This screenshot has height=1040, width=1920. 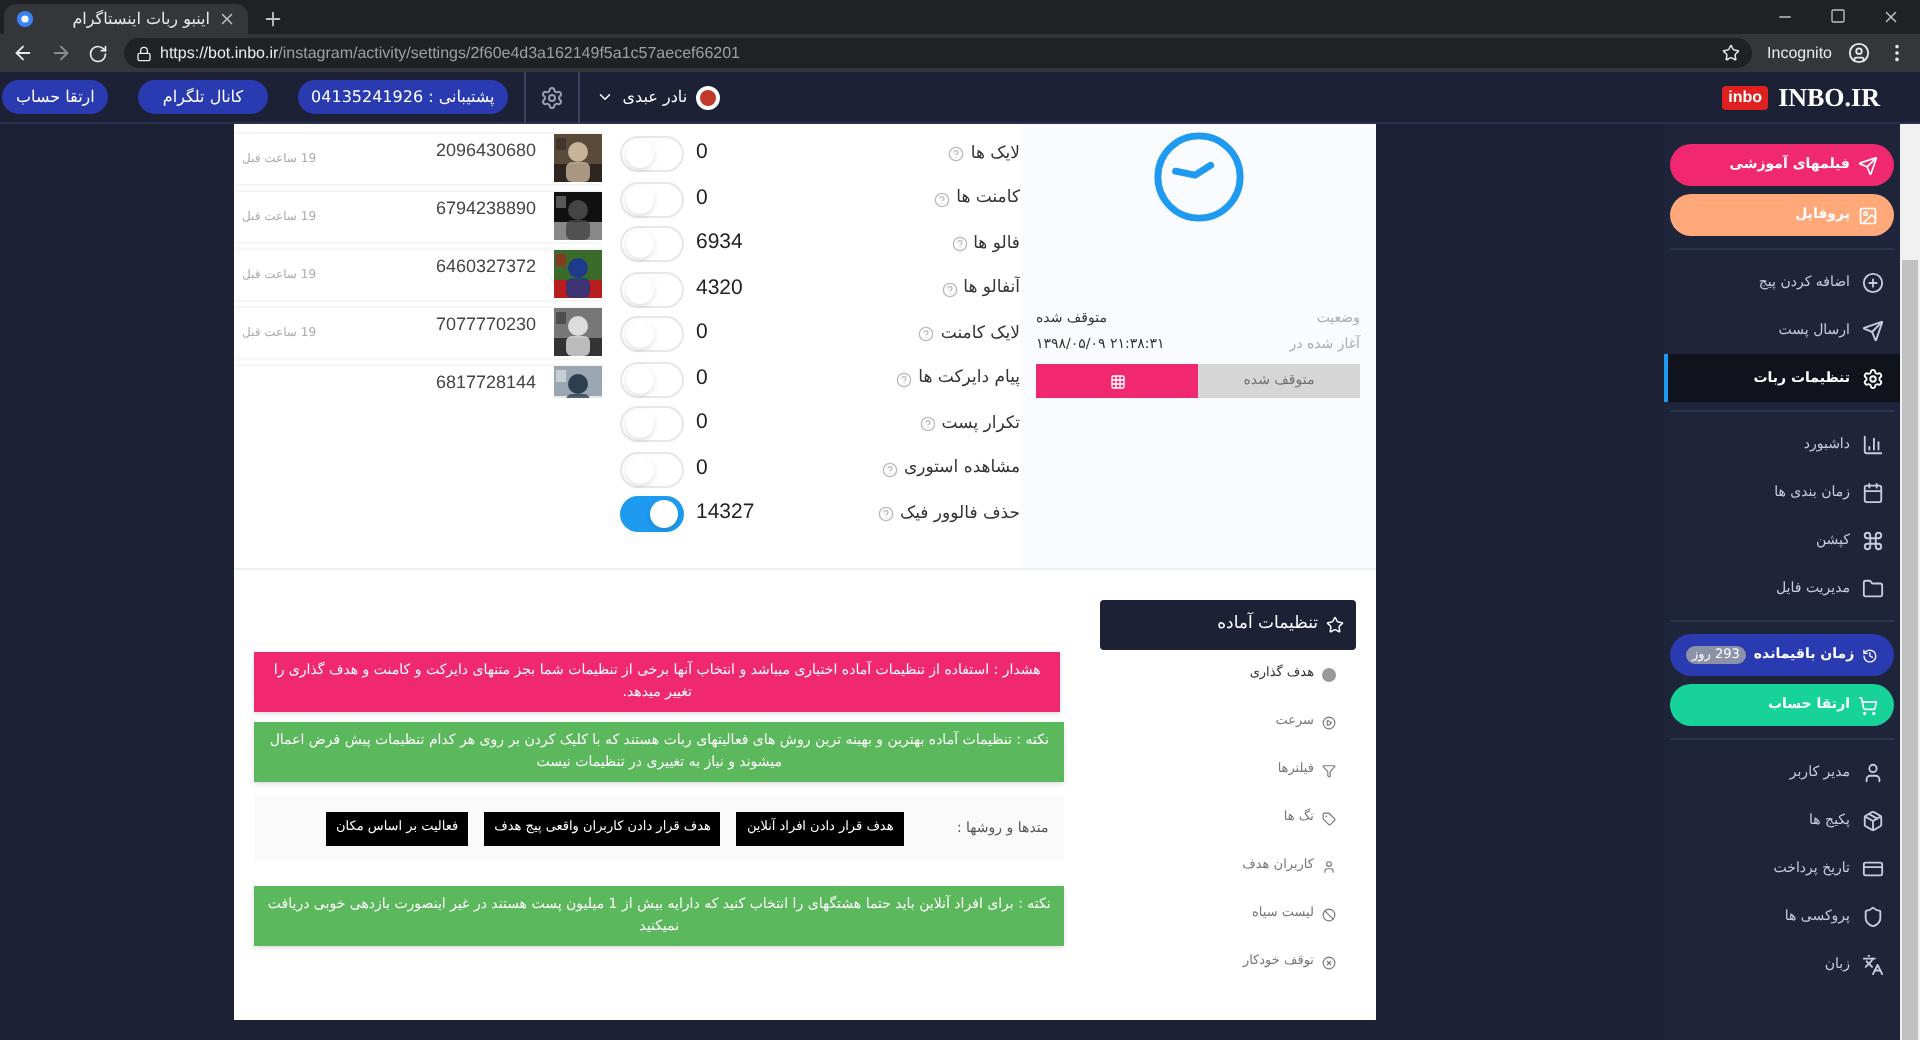 I want to click on logo-text: INBO.IR, so click(x=1829, y=97).